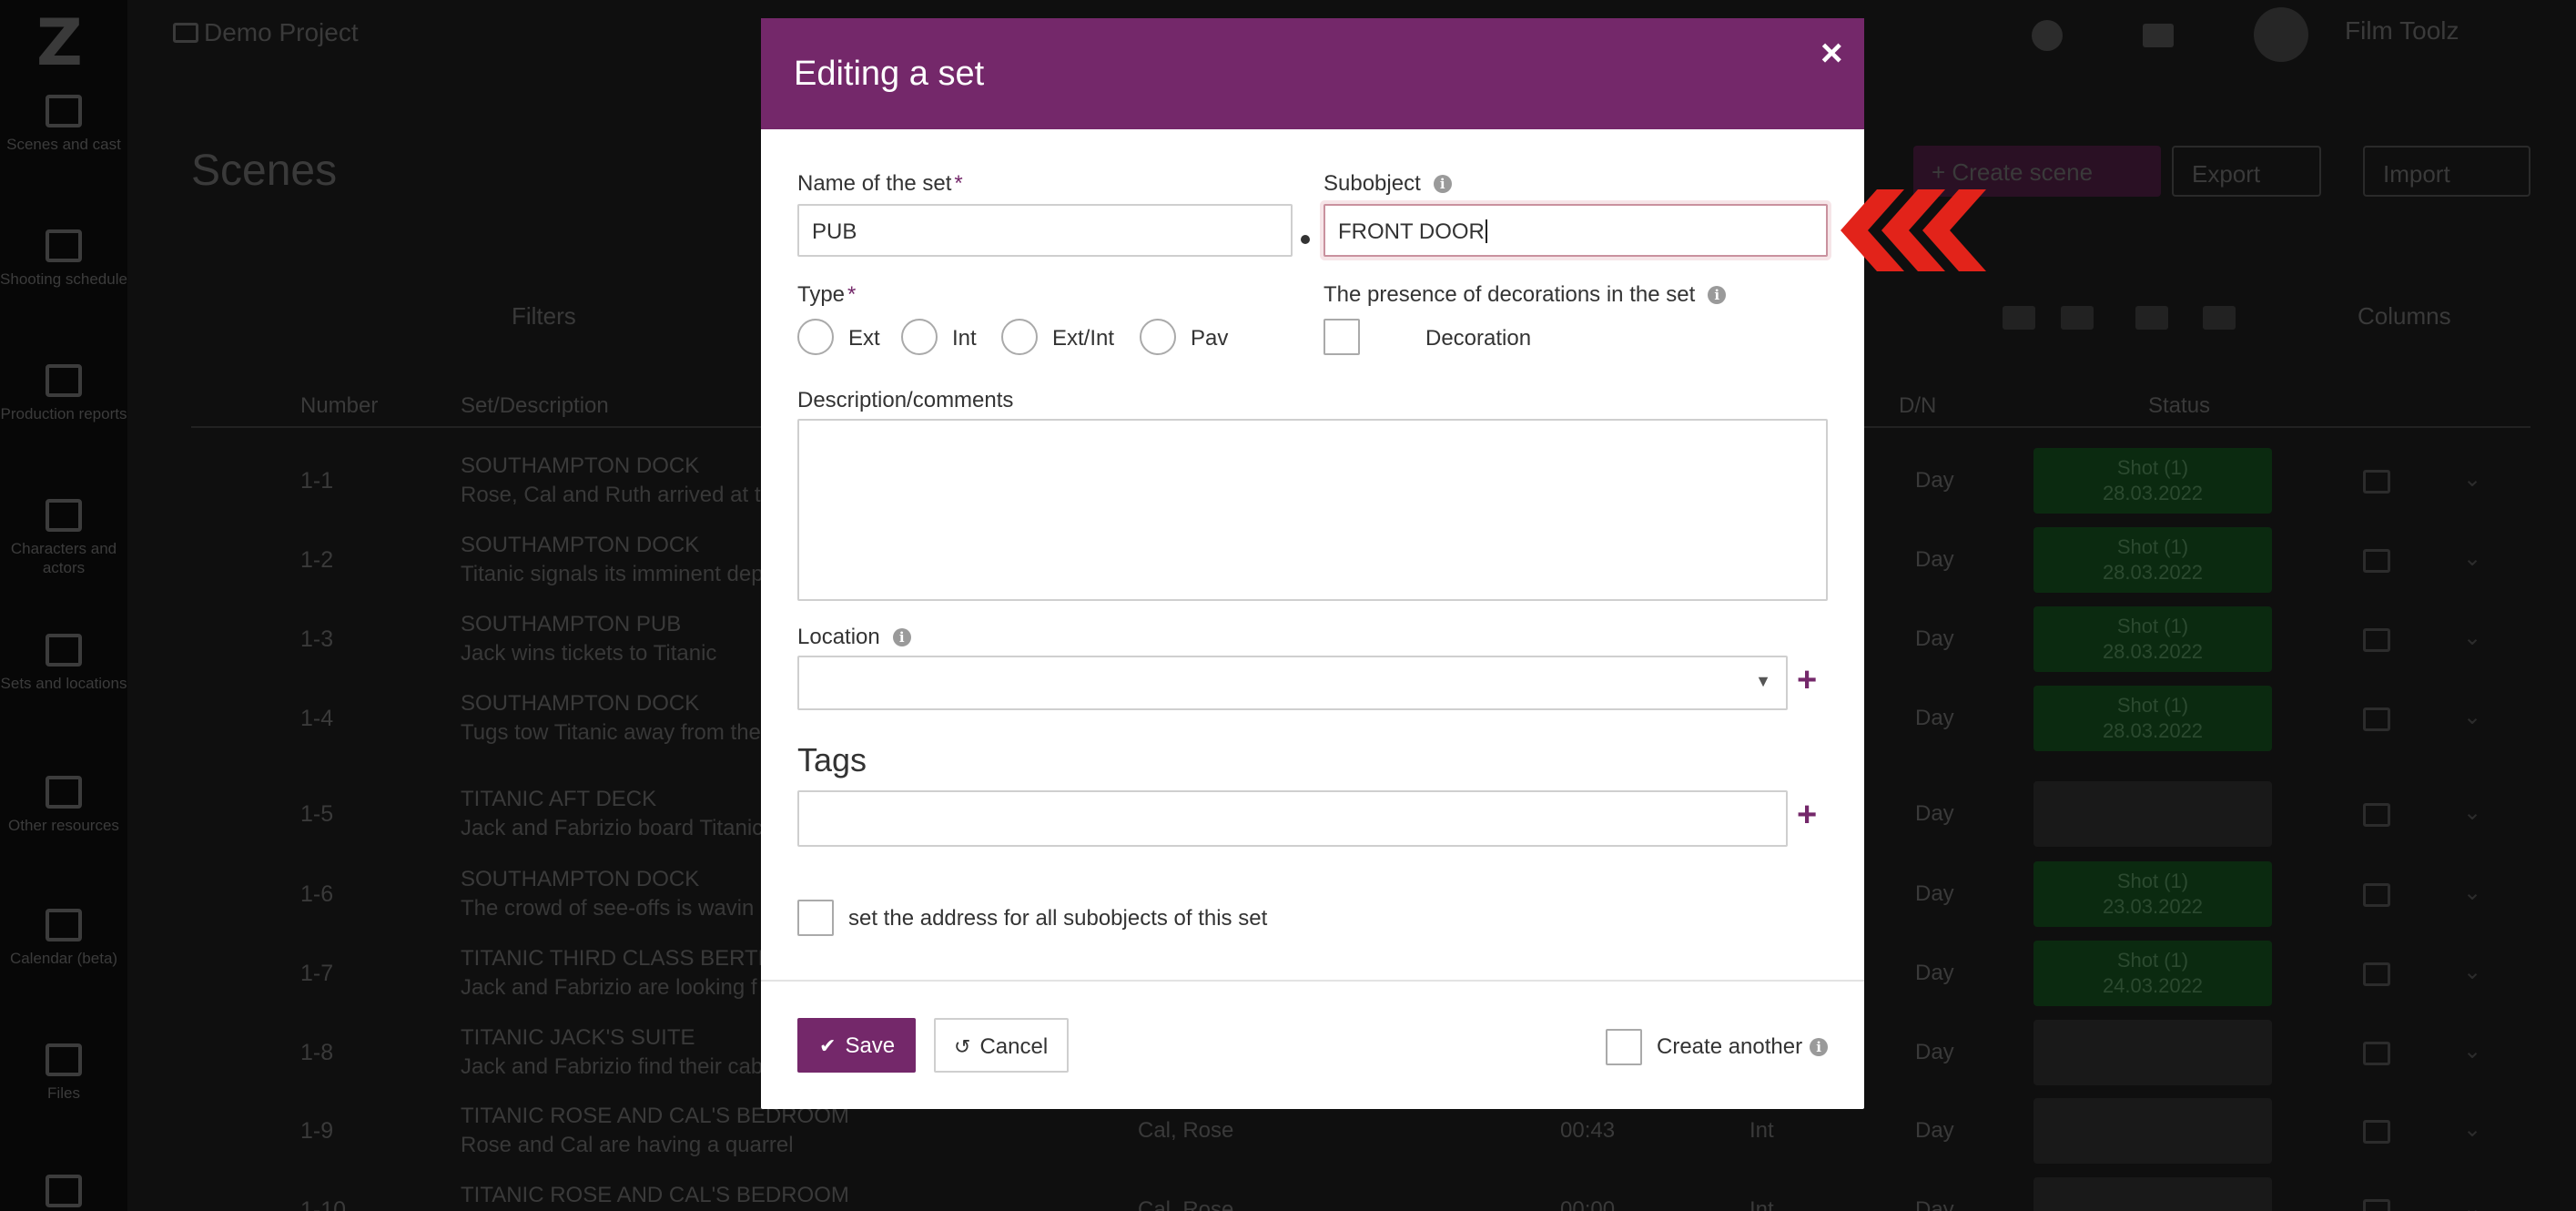 The image size is (2576, 1211). I want to click on project-selector: Demo Project, so click(266, 32).